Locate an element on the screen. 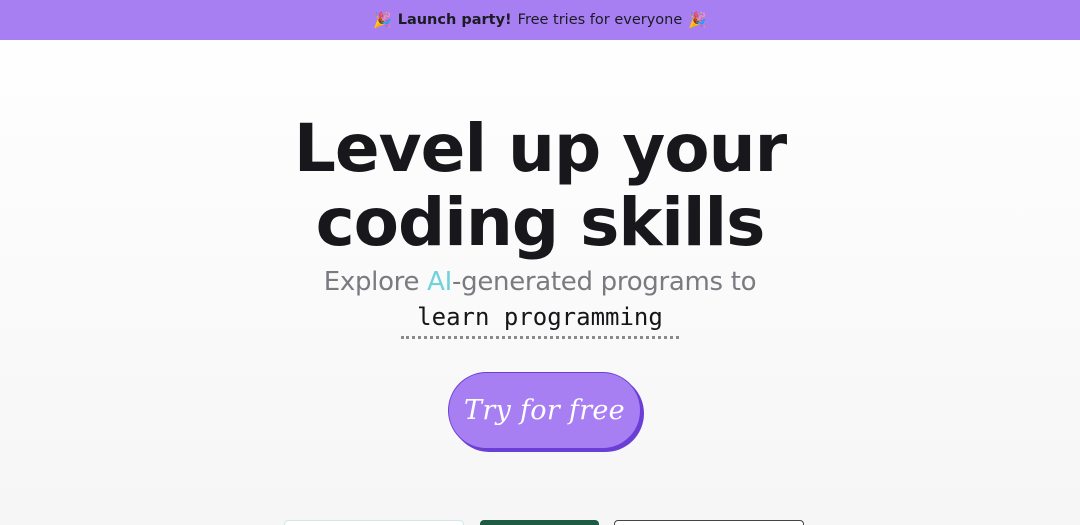 The width and height of the screenshot is (1080, 525). subtitle-ai-accent: AI is located at coordinates (440, 282).